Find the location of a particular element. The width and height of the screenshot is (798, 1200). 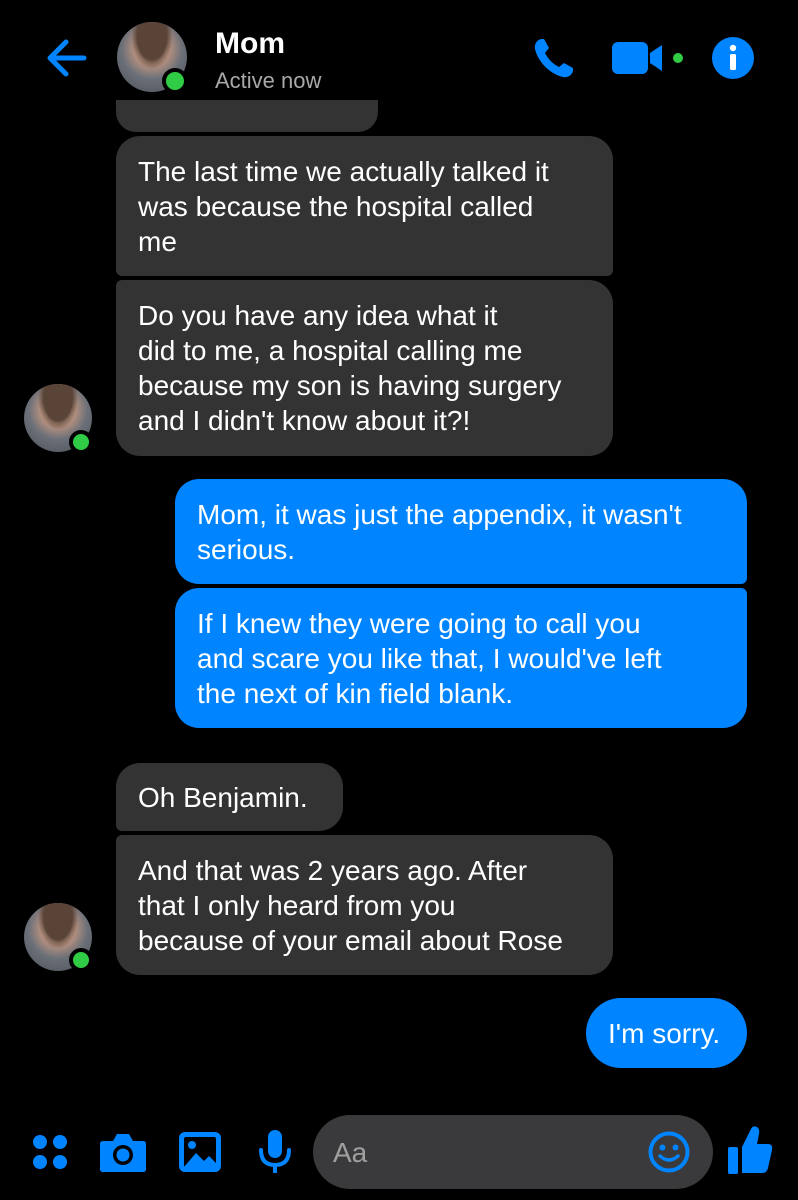

gallery-icon is located at coordinates (200, 1152).